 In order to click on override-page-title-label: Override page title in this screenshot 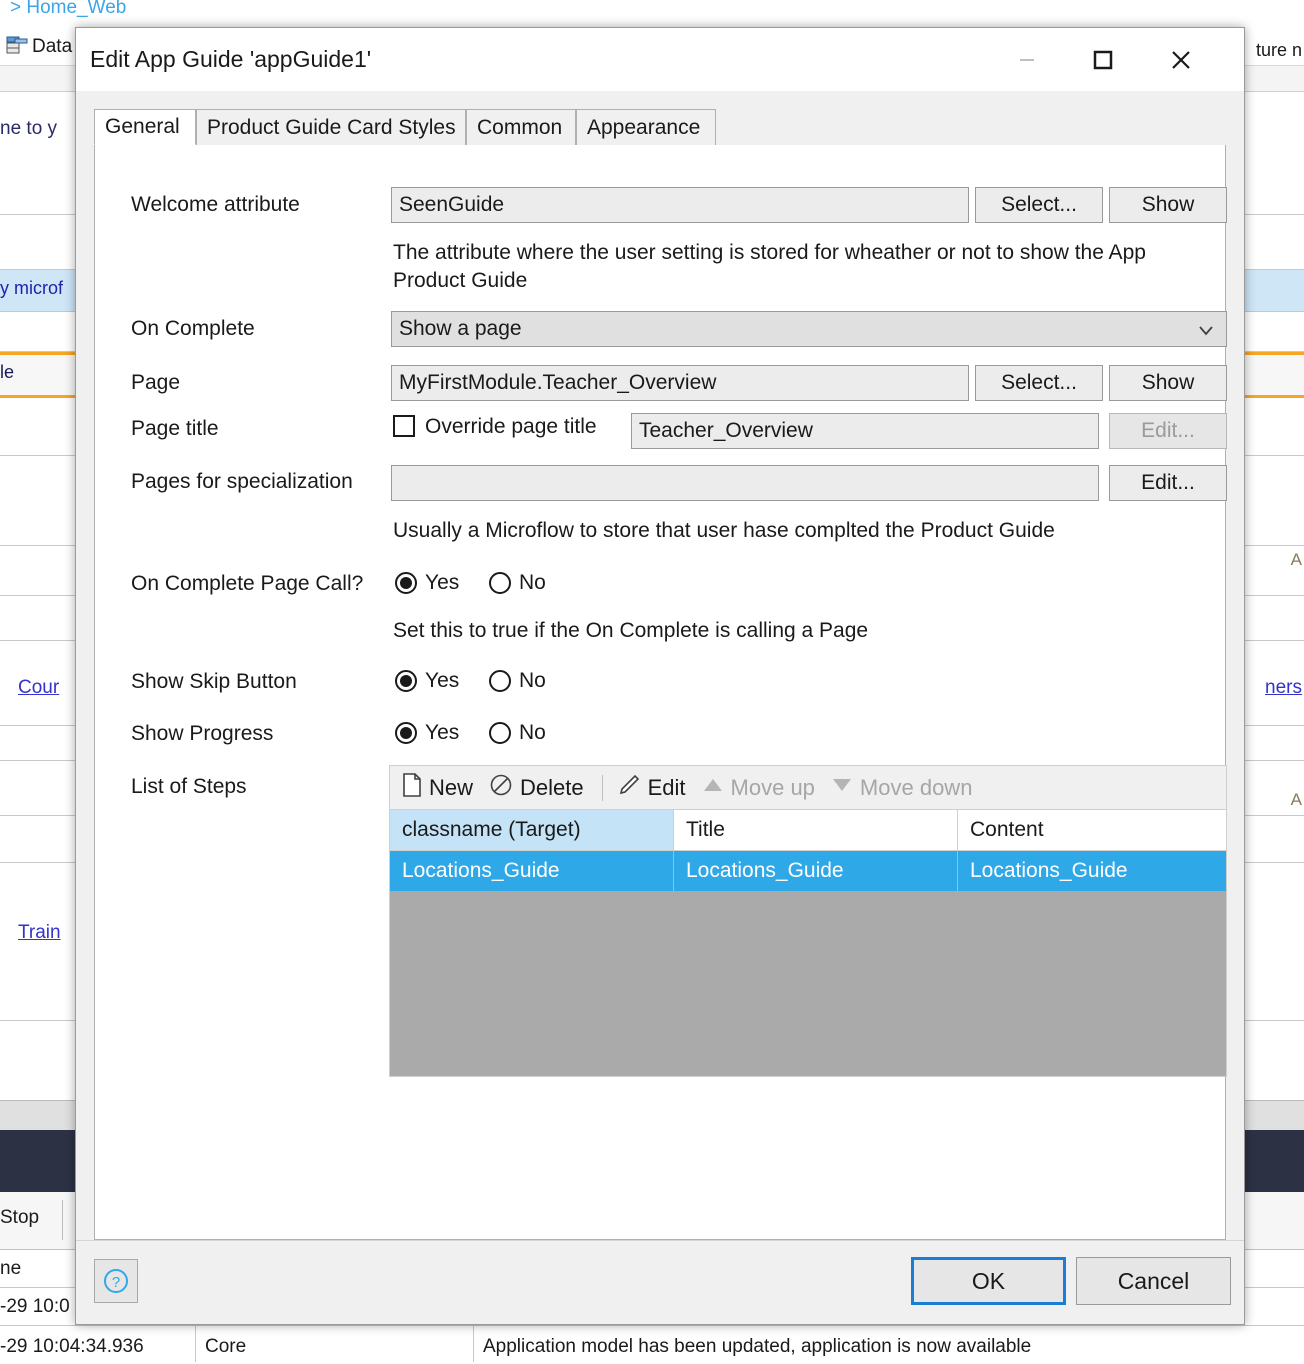, I will do `click(511, 427)`.